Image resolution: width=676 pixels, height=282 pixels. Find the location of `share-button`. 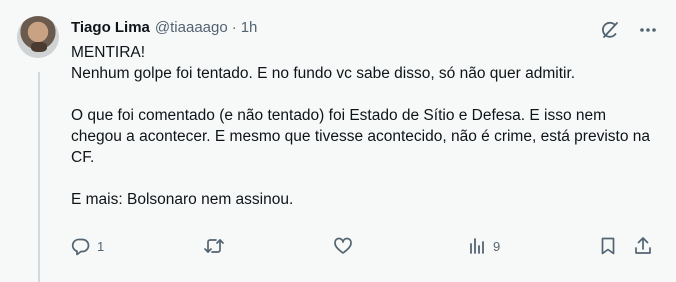

share-button is located at coordinates (643, 246).